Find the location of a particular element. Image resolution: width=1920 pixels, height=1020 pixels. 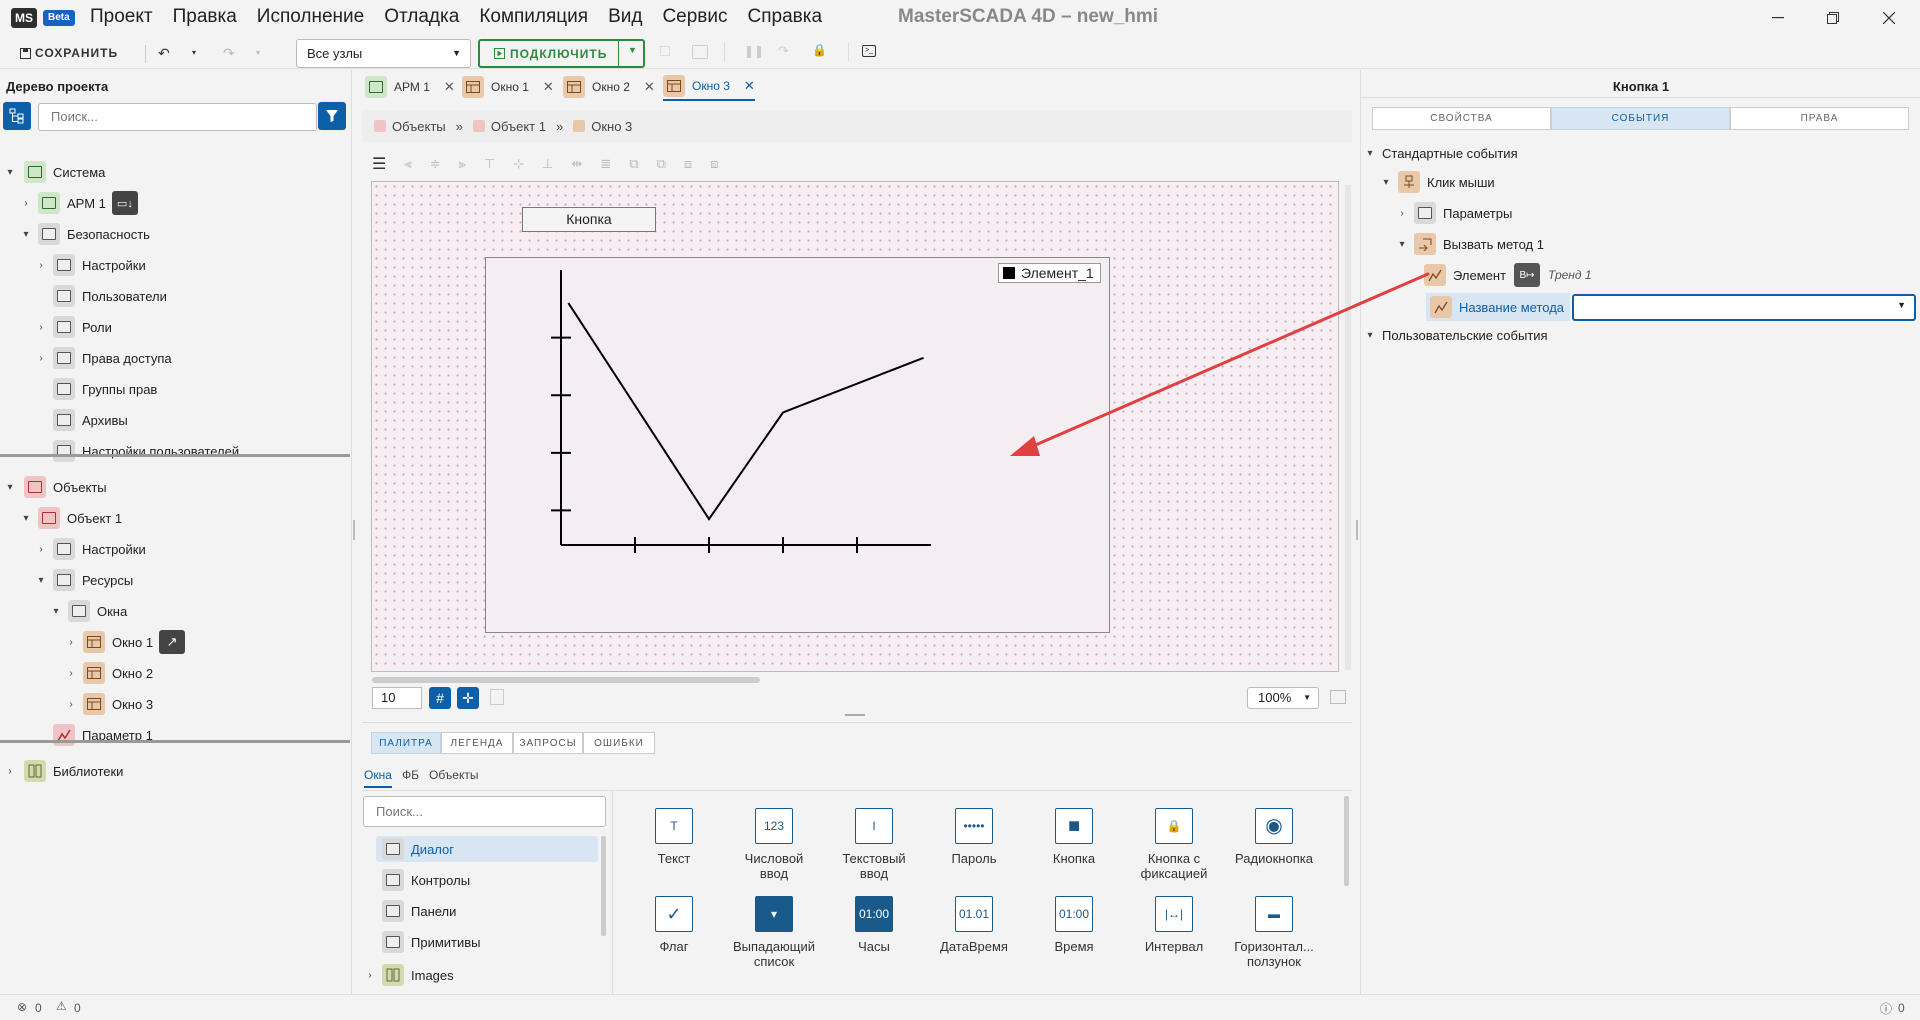

start-window-icon: ↗ is located at coordinates (172, 642).